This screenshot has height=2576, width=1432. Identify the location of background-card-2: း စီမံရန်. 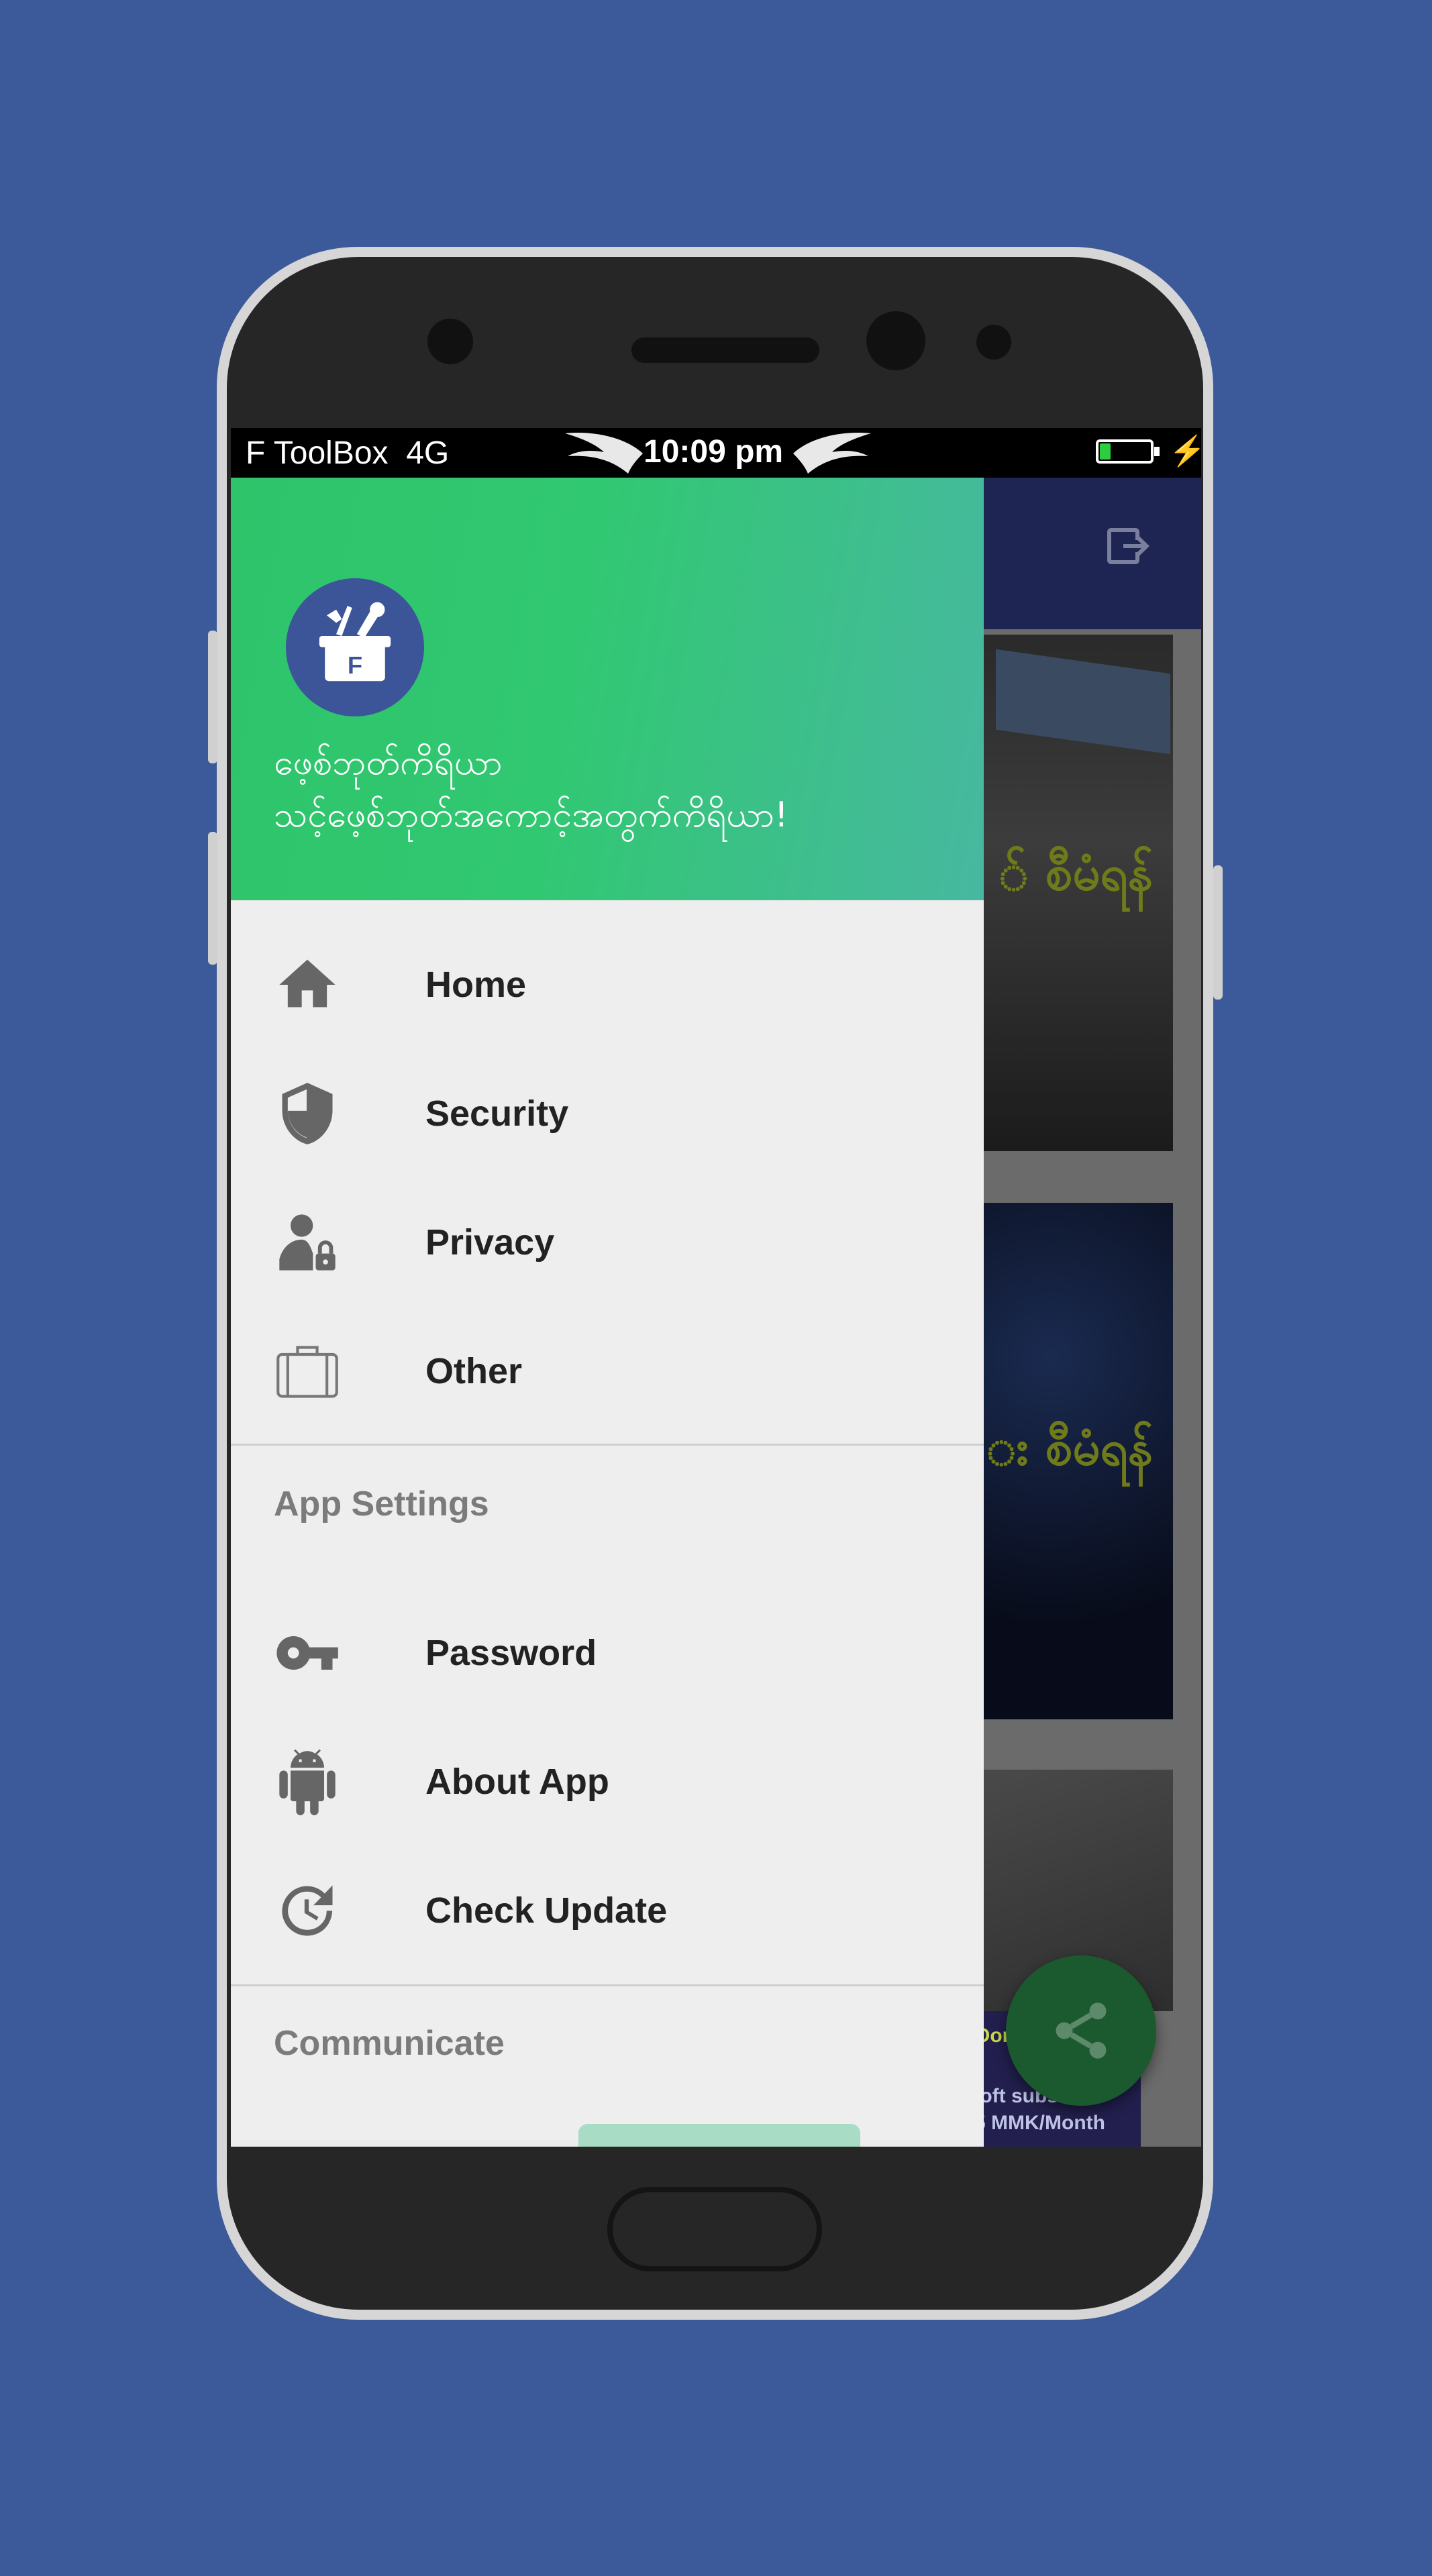
(1071, 1461).